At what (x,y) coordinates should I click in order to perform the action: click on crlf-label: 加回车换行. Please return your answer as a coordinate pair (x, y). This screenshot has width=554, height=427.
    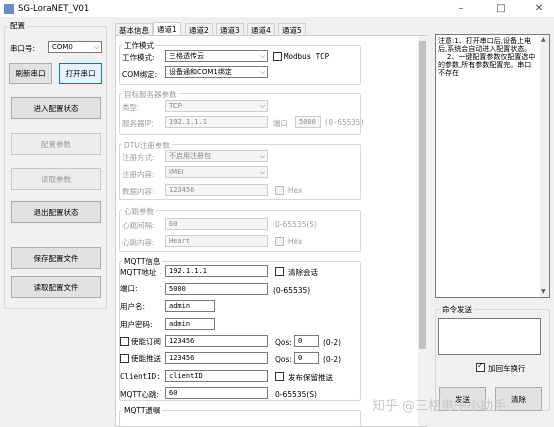
    Looking at the image, I should click on (507, 368).